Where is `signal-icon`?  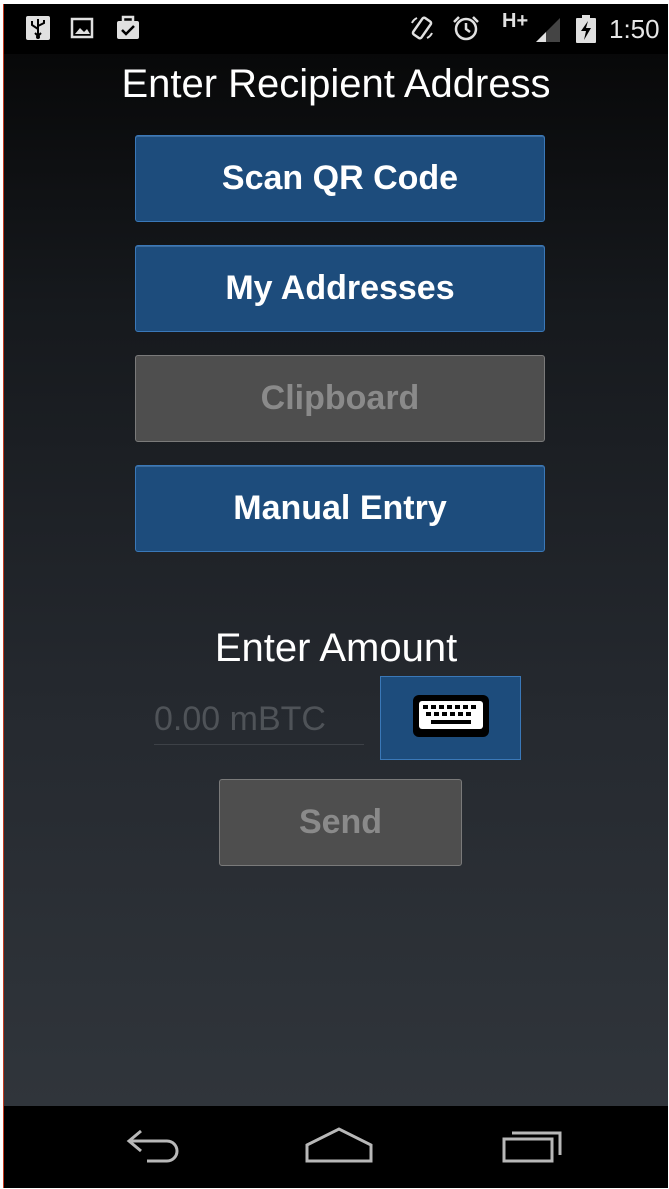 signal-icon is located at coordinates (548, 30).